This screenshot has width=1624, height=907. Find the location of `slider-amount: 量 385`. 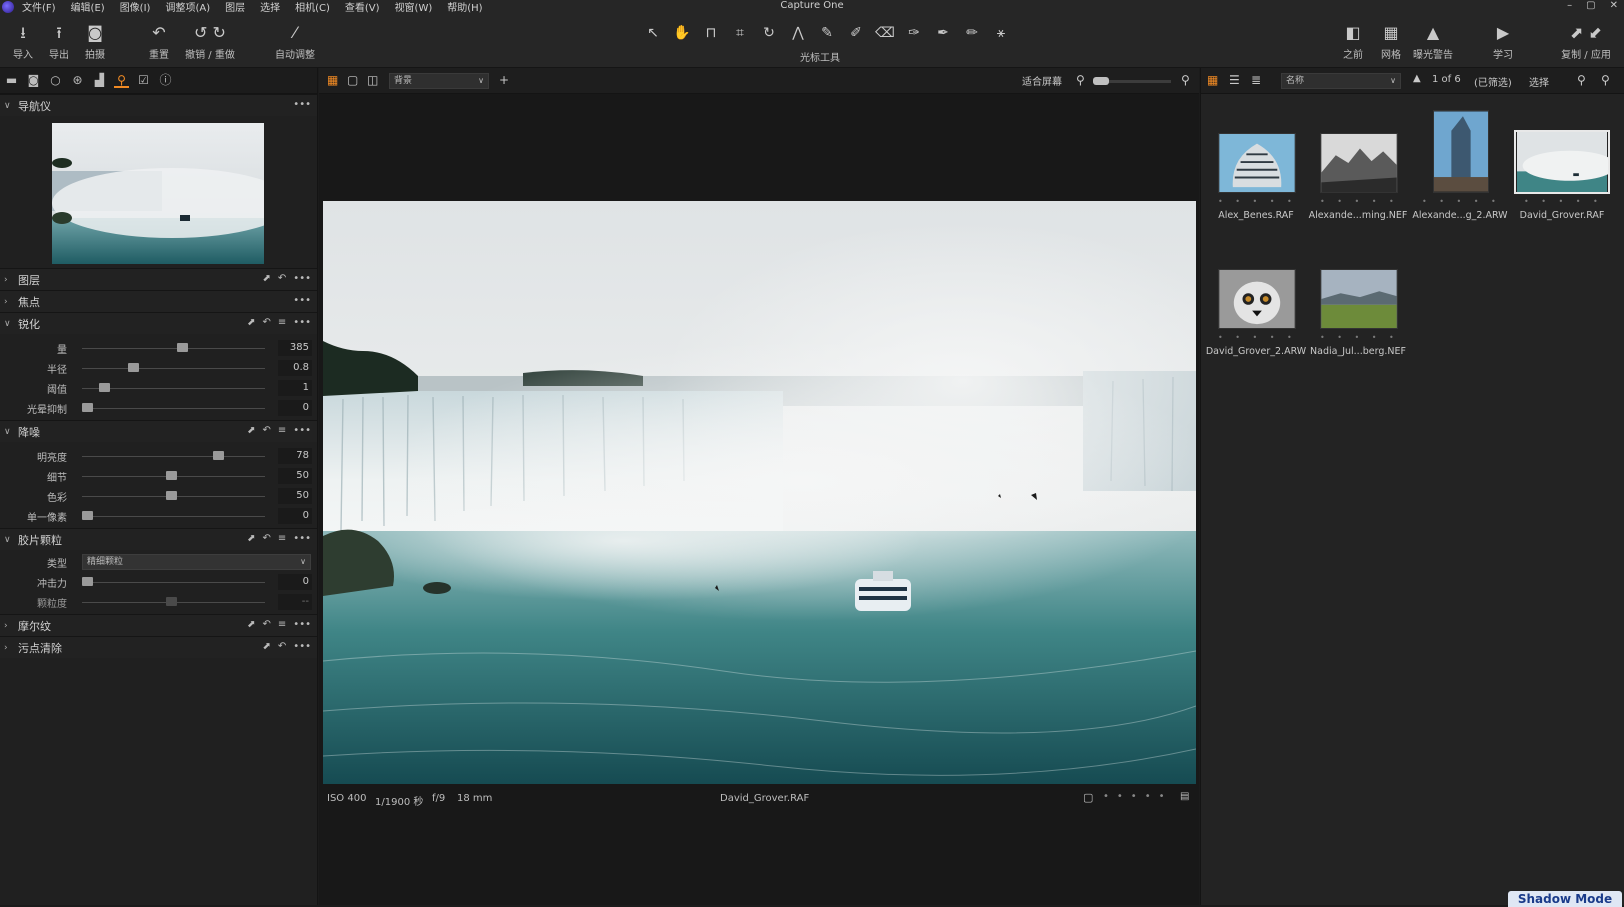

slider-amount: 量 385 is located at coordinates (158, 348).